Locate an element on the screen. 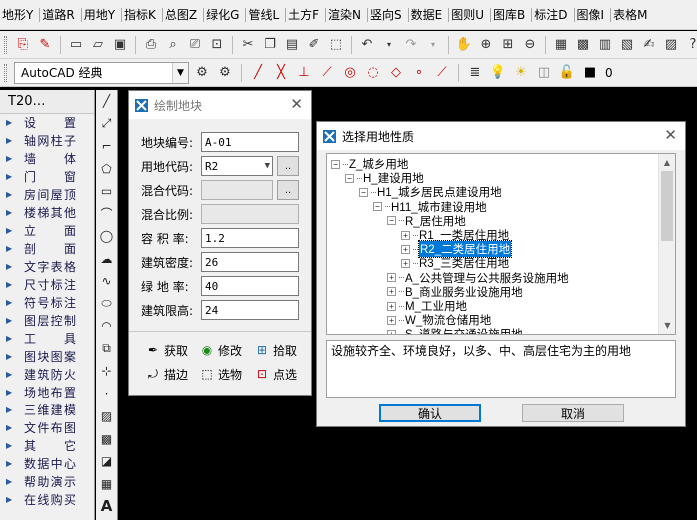 The height and width of the screenshot is (520, 697). tree-node: + R2_二类居住用地 is located at coordinates (457, 249).